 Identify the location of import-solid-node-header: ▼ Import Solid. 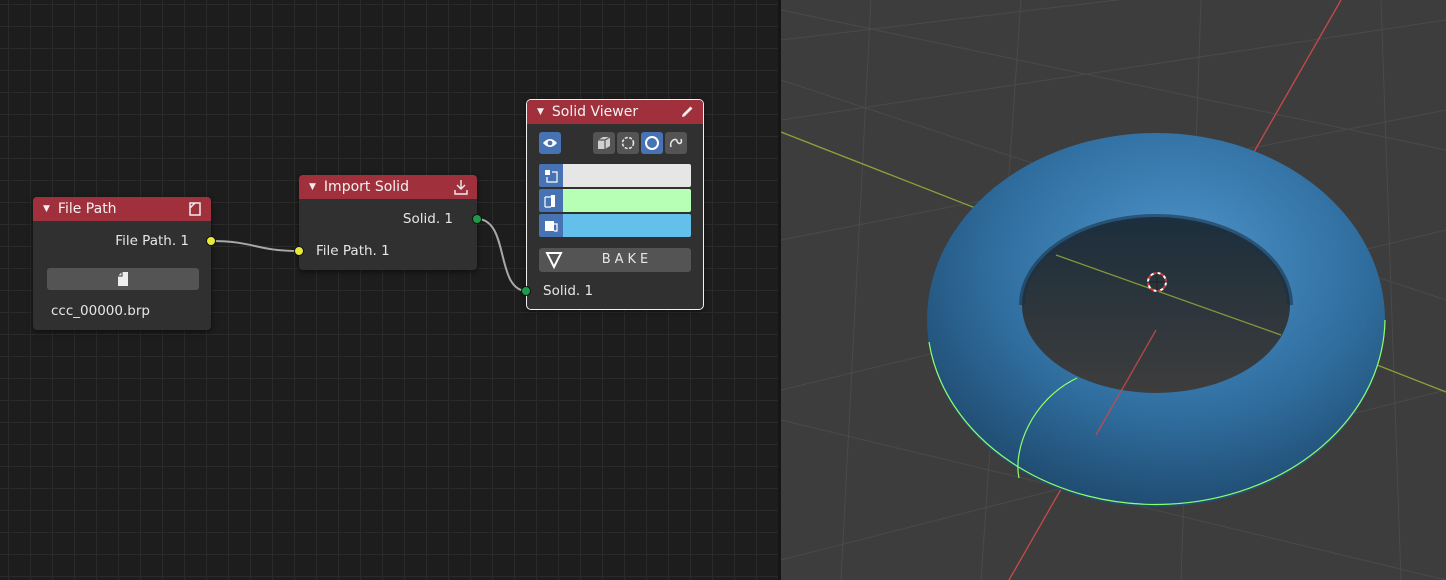
(388, 187).